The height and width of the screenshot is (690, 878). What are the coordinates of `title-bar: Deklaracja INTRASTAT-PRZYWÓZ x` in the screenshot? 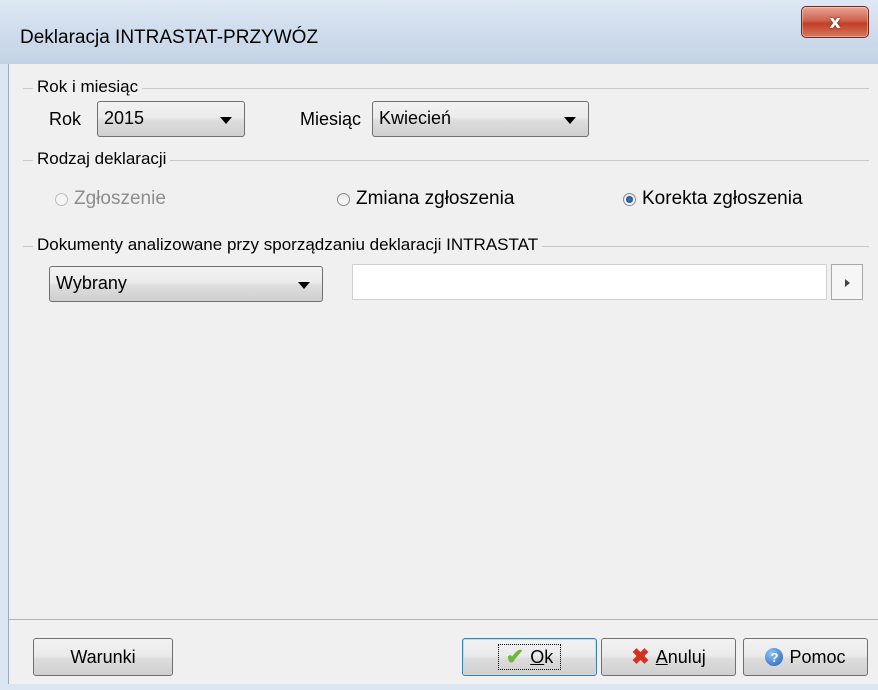 It's located at (439, 32).